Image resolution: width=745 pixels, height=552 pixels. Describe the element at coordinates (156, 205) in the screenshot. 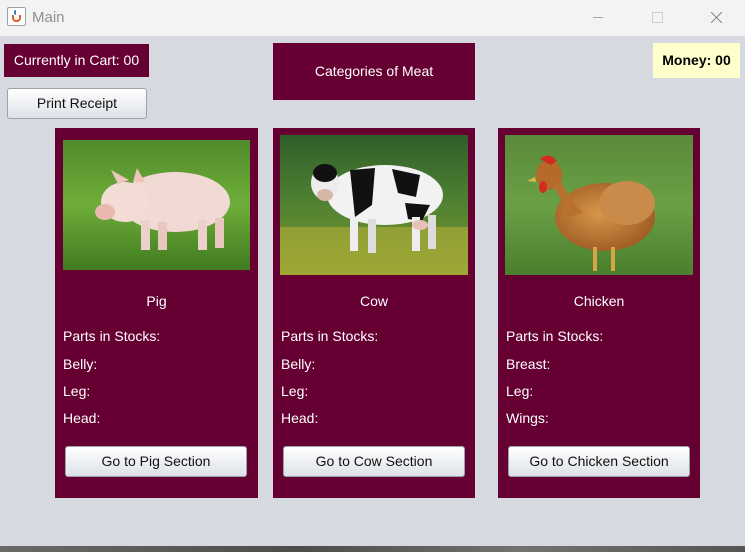

I see `pig-image` at that location.